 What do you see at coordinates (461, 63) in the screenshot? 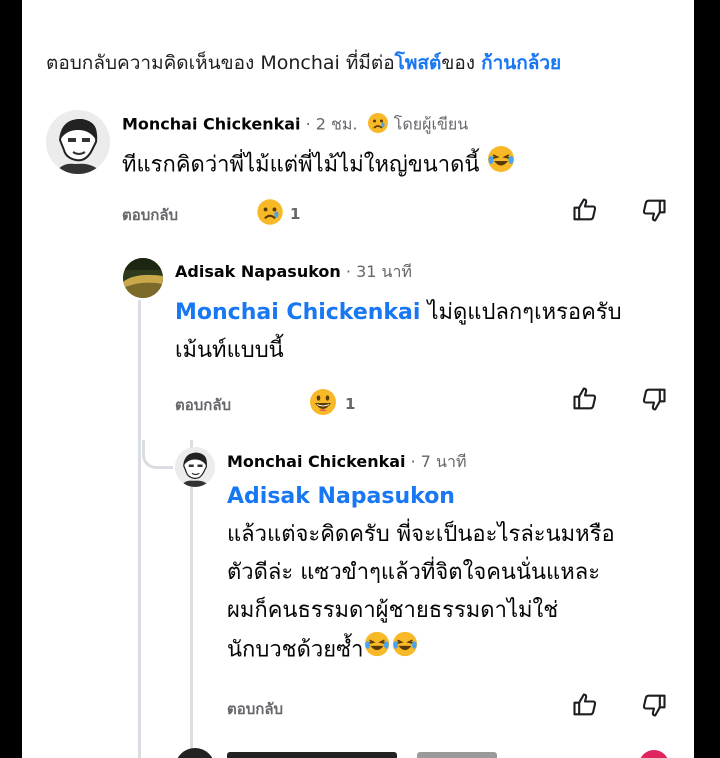
I see `header-of: ของ` at bounding box center [461, 63].